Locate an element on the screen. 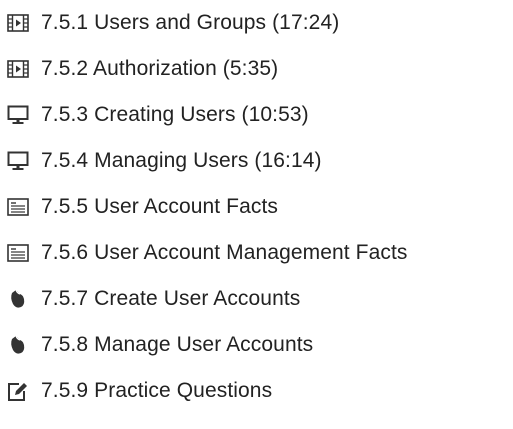  lesson-item-creating-users: 7.5.3 Creating Users (10:53) is located at coordinates (256, 115).